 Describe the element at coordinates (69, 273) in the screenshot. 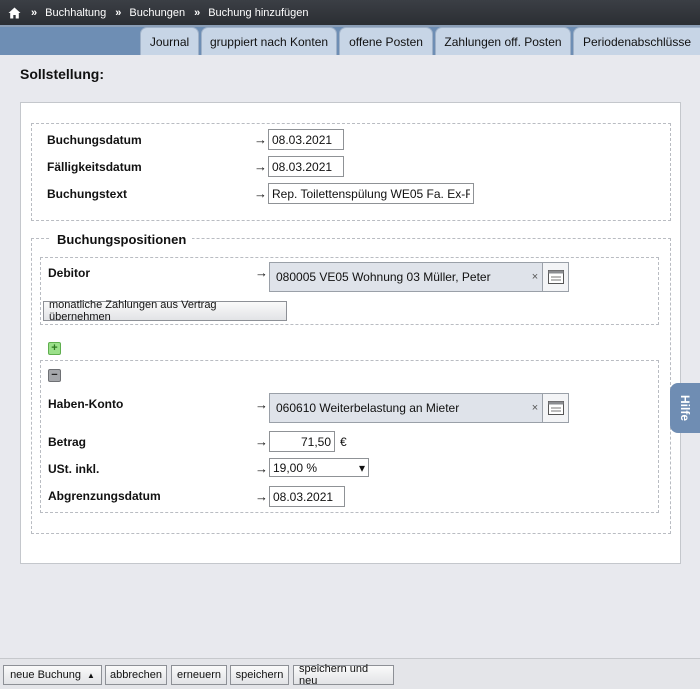

I see `debitor-label: Debitor` at that location.